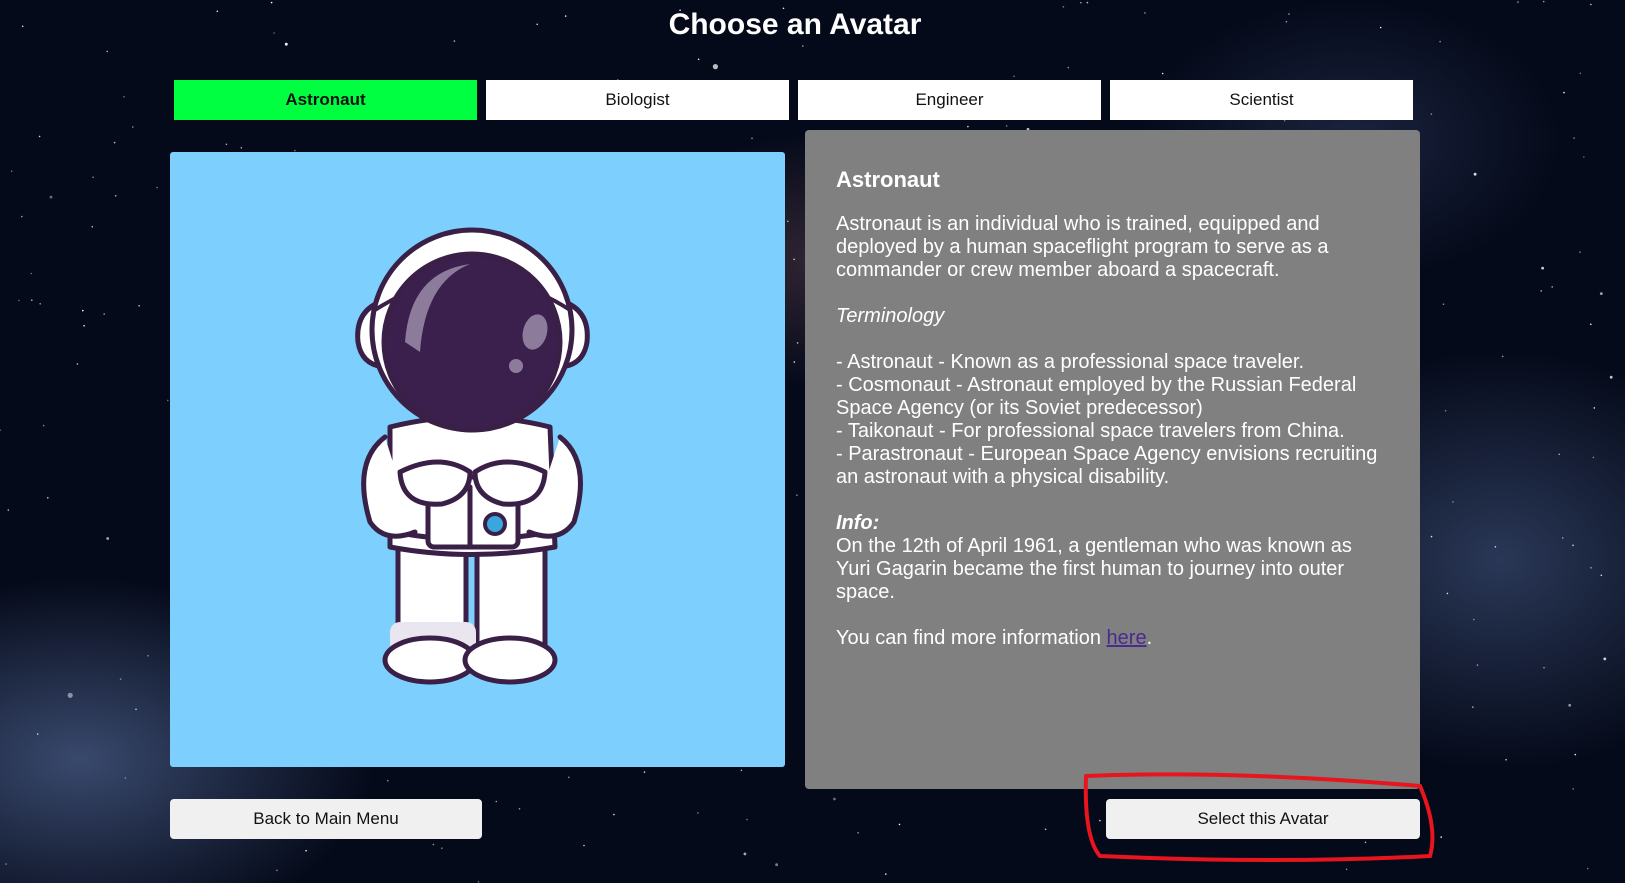 The height and width of the screenshot is (883, 1625). What do you see at coordinates (1261, 100) in the screenshot?
I see `tab-scientist: Scientist` at bounding box center [1261, 100].